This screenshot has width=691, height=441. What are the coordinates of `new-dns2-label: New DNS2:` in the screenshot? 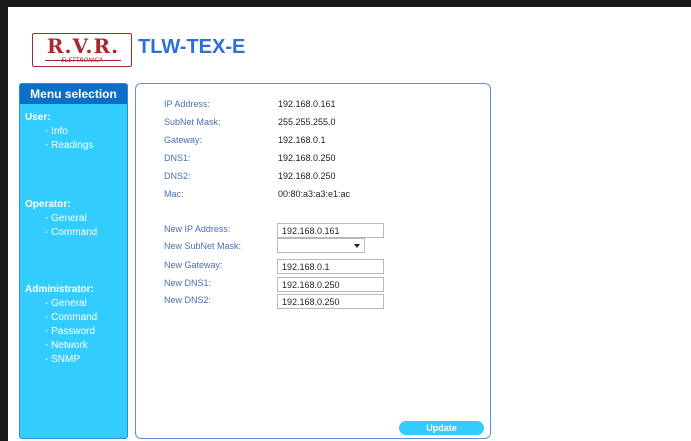 It's located at (188, 300).